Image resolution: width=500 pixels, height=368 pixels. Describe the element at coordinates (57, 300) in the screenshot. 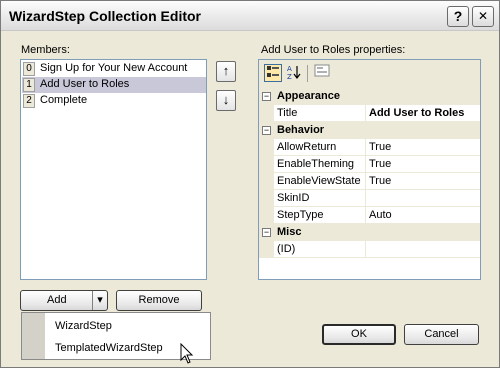

I see `add-button-label: Add` at that location.